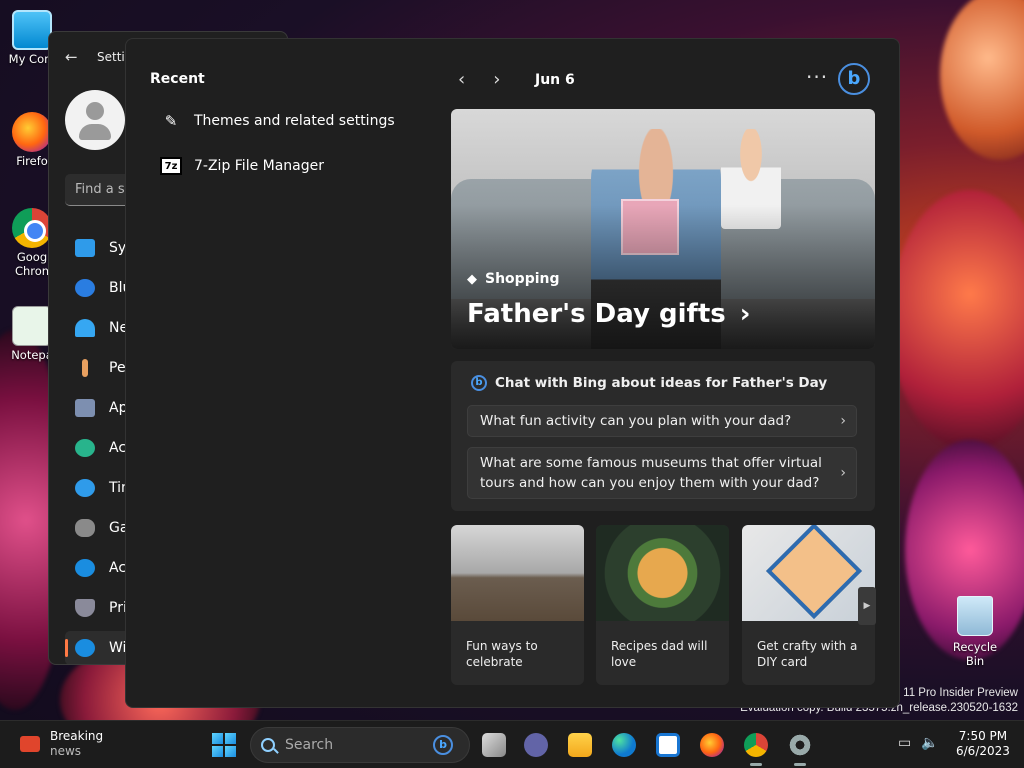 Image resolution: width=1024 pixels, height=768 pixels. I want to click on desktop-icon-label: Goog Chron, so click(32, 264).